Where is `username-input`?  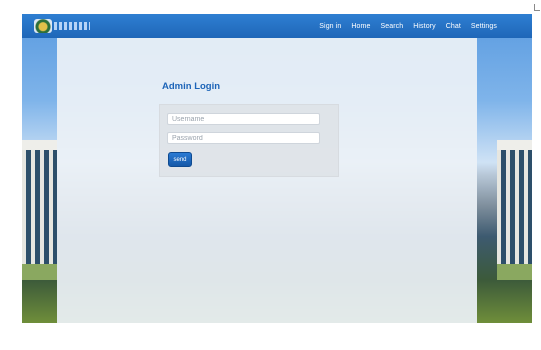
username-input is located at coordinates (243, 119).